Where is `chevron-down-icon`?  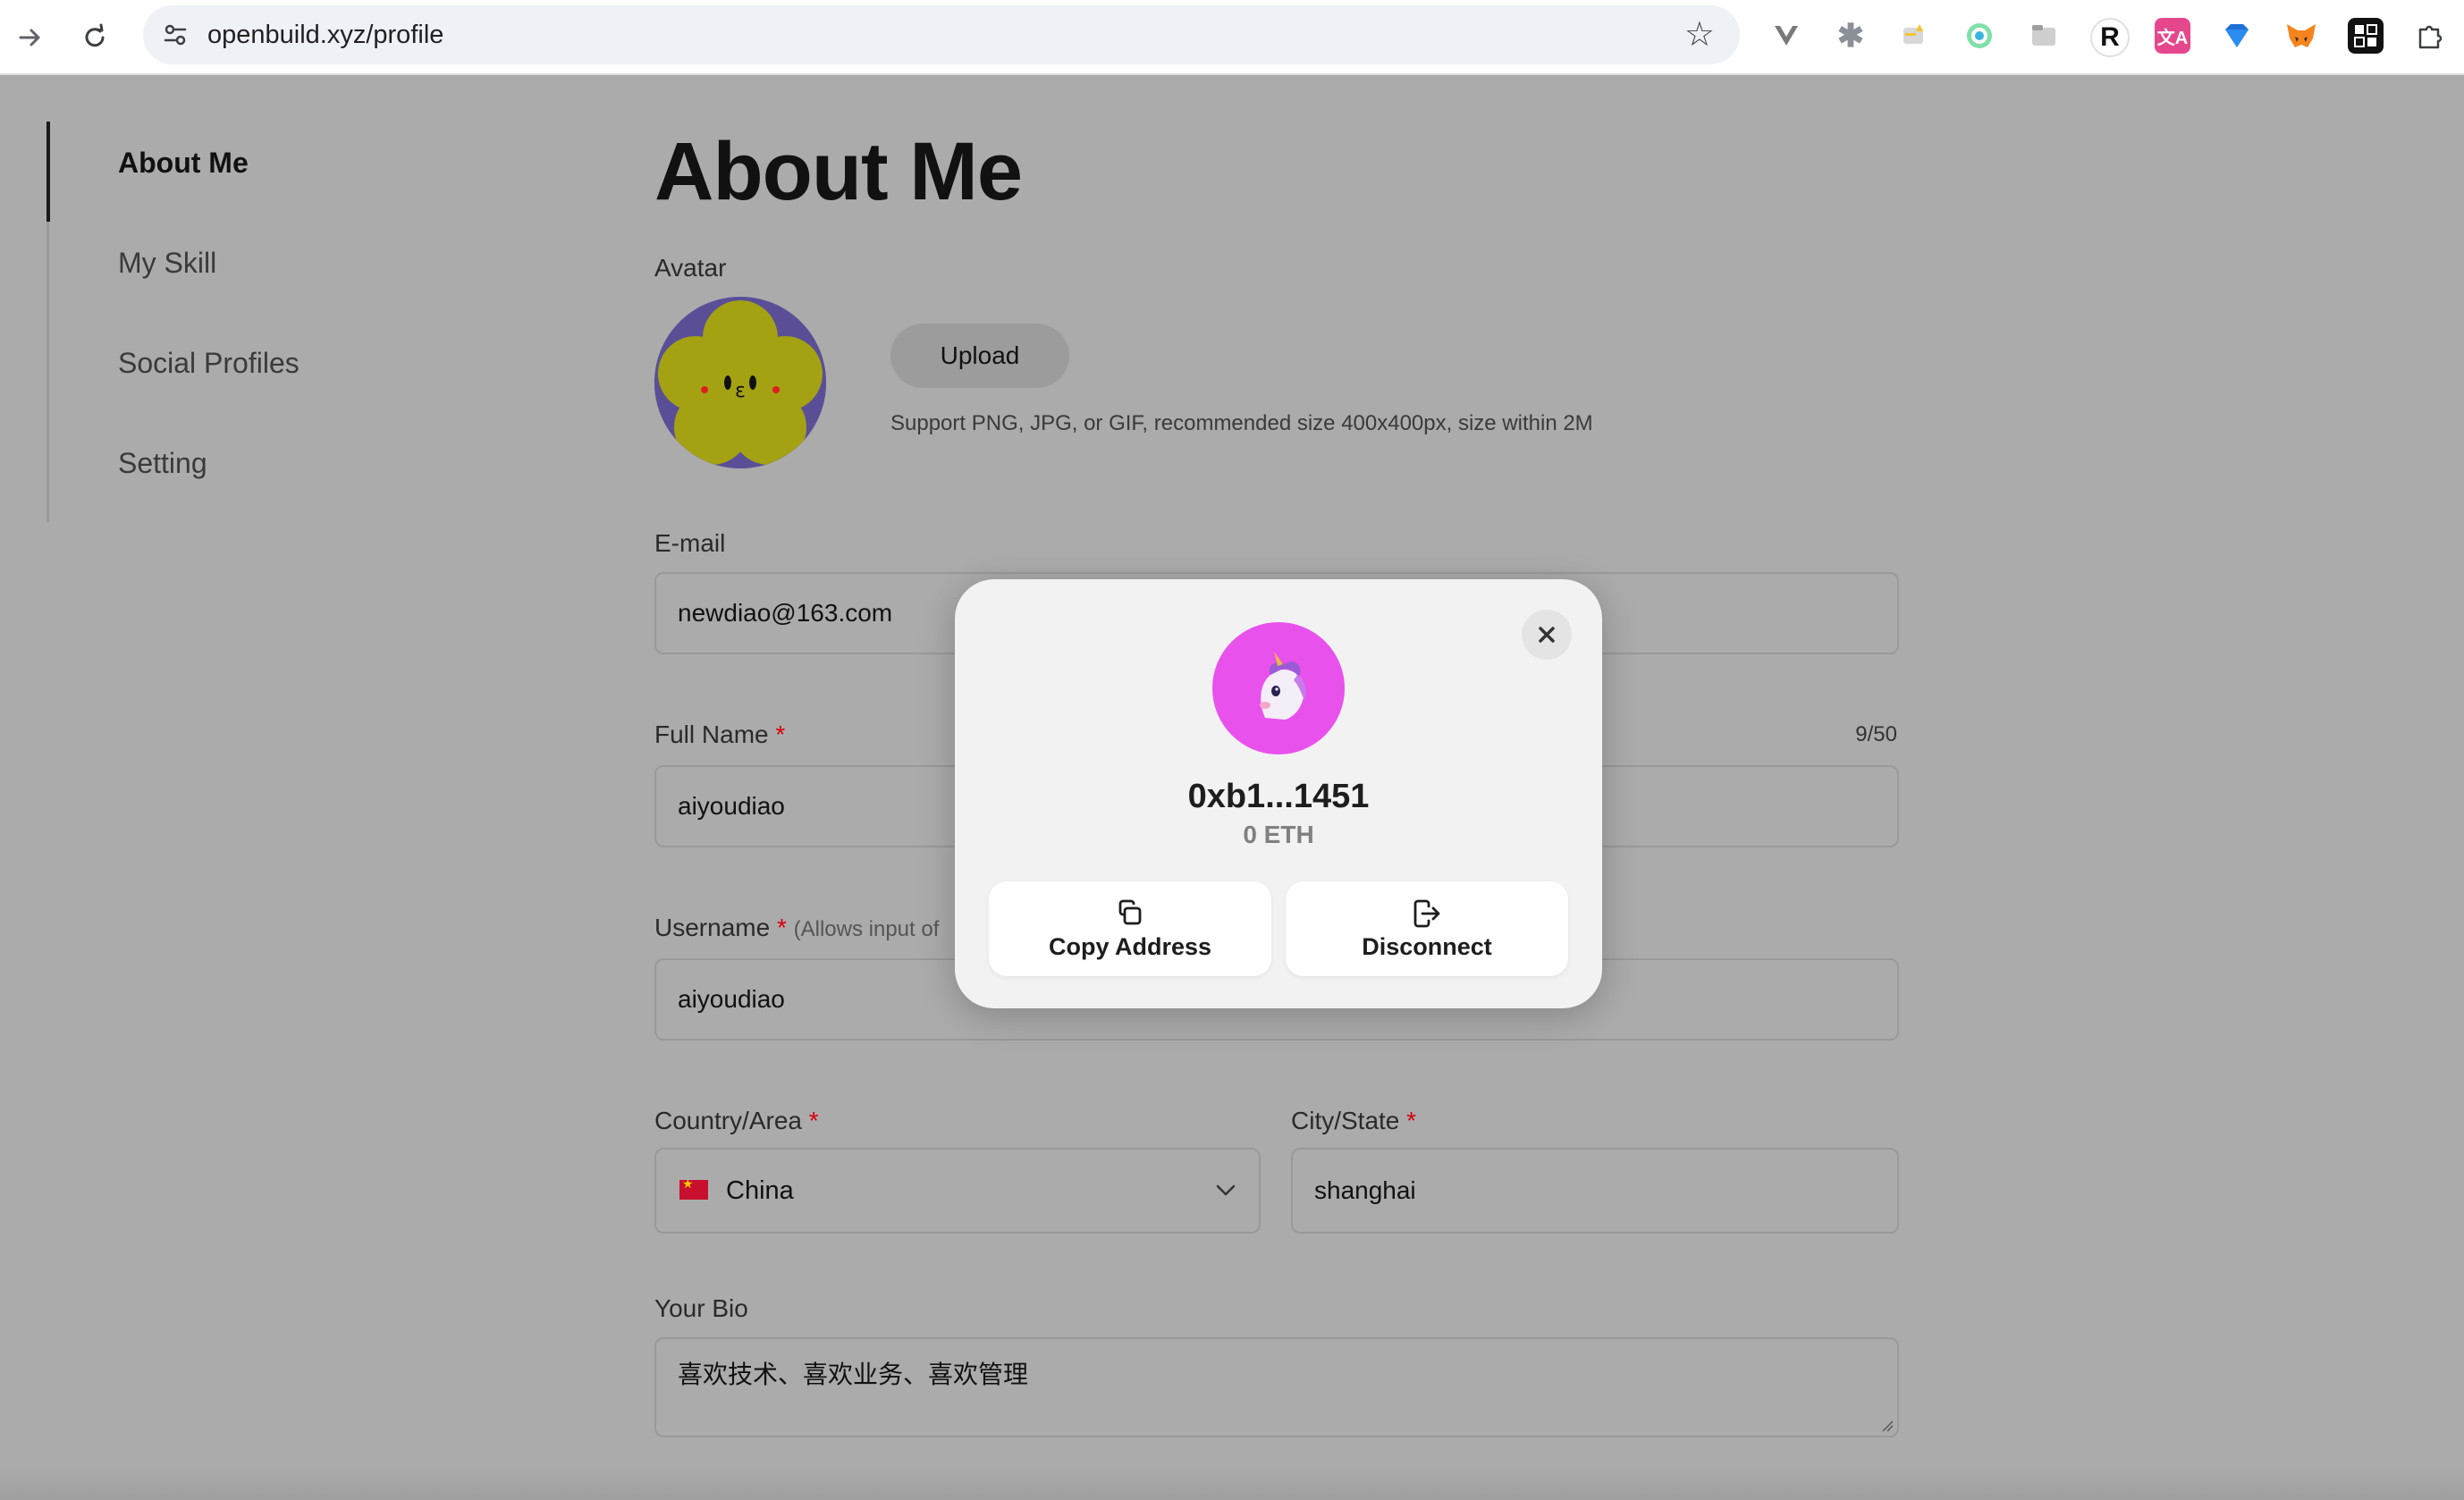
chevron-down-icon is located at coordinates (1226, 1190).